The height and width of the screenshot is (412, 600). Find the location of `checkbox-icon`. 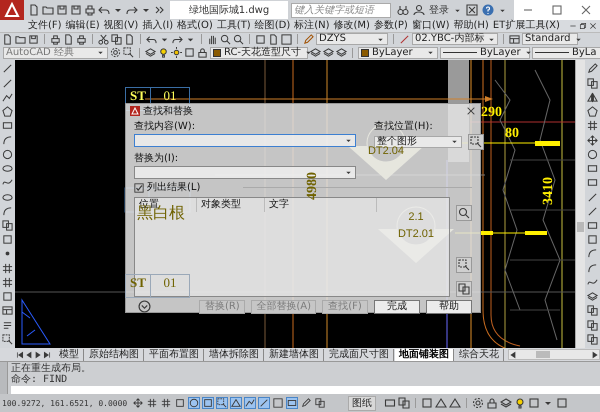

checkbox-icon is located at coordinates (139, 187).